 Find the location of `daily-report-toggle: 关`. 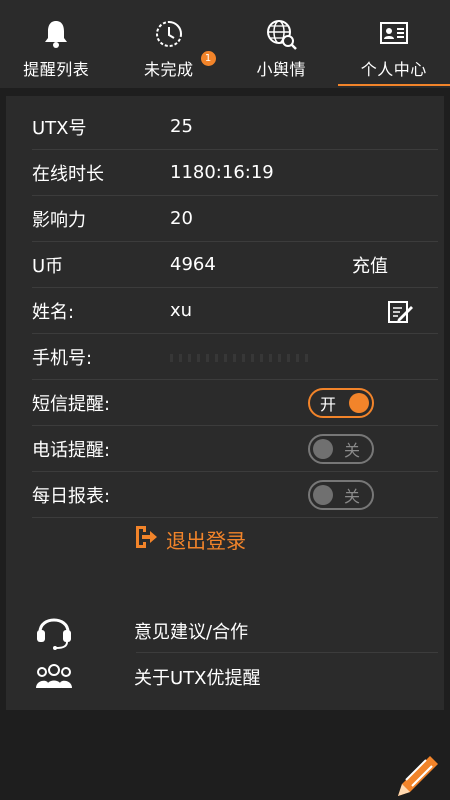

daily-report-toggle: 关 is located at coordinates (341, 495).